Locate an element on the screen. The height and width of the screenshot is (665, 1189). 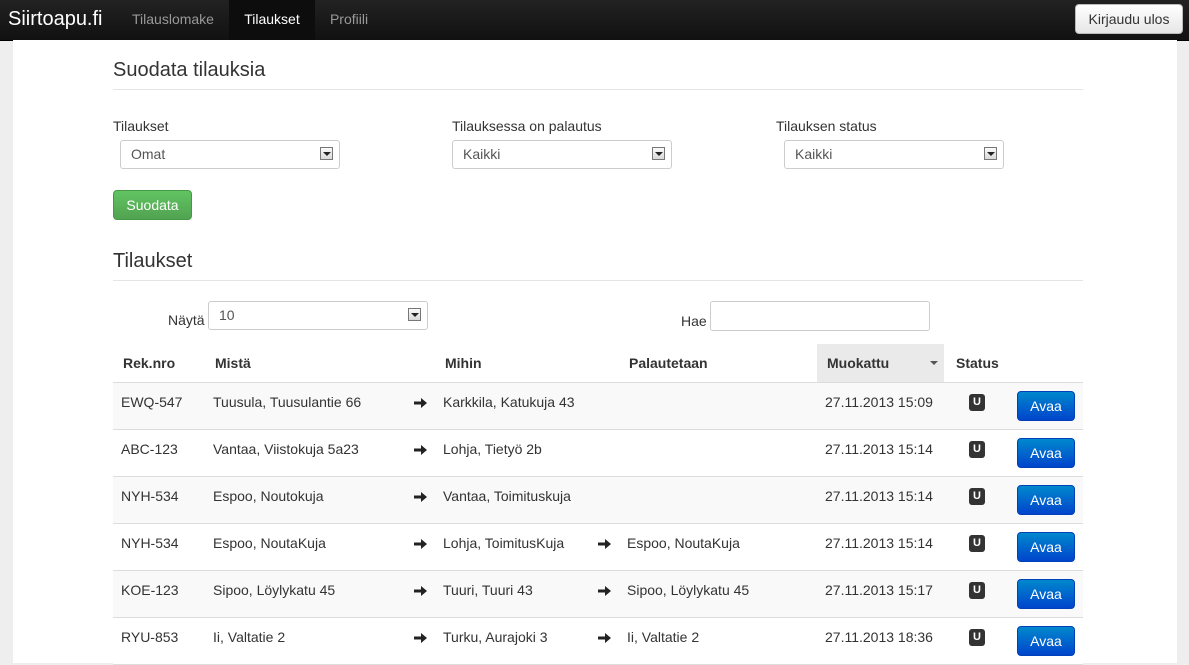
nav-item-orders: Tilaukset is located at coordinates (272, 20).